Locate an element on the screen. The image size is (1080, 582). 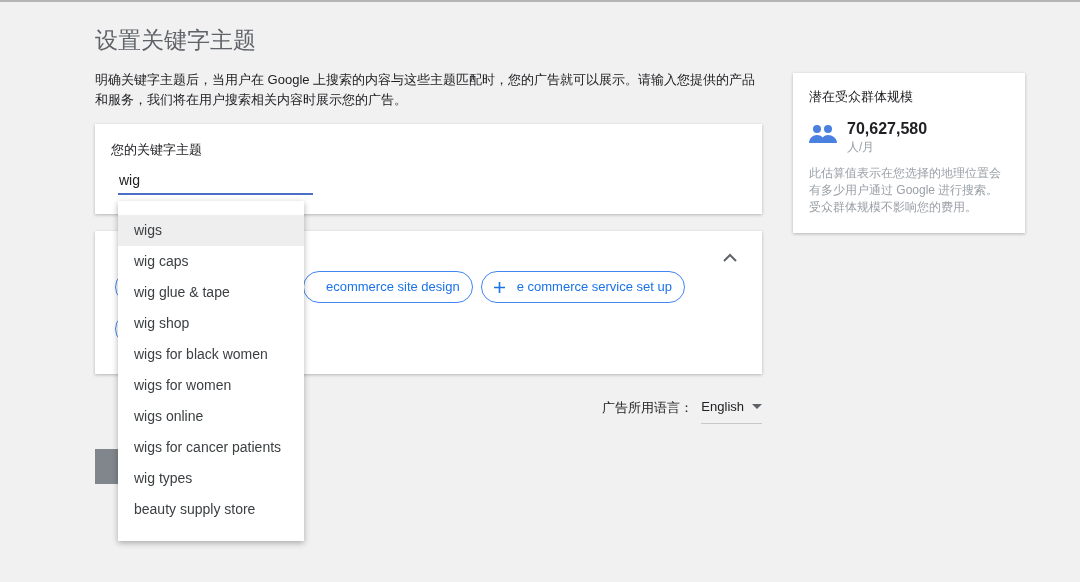
audience-count: 70,627,580 is located at coordinates (887, 128).